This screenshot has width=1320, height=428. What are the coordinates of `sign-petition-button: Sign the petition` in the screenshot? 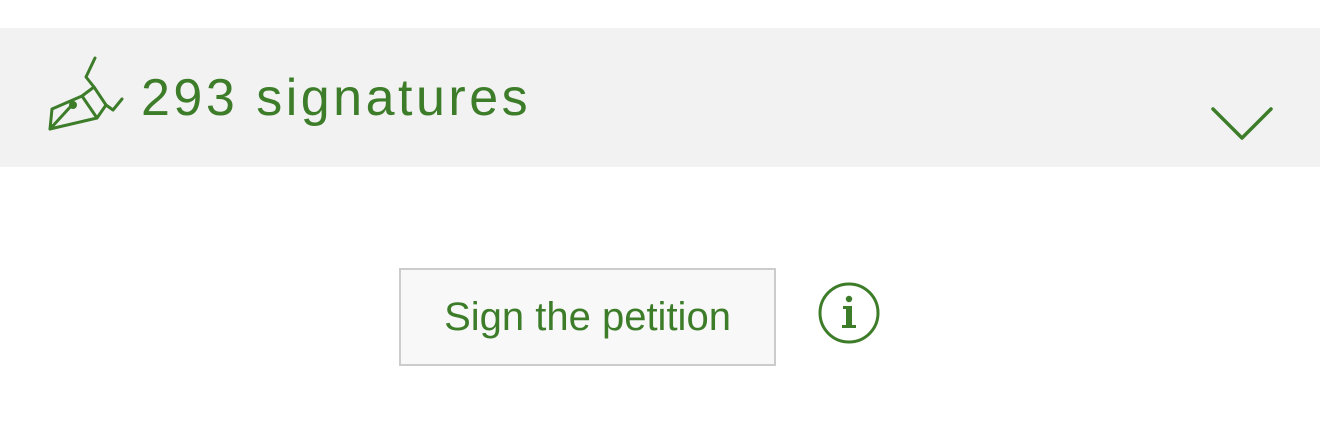 It's located at (587, 317).